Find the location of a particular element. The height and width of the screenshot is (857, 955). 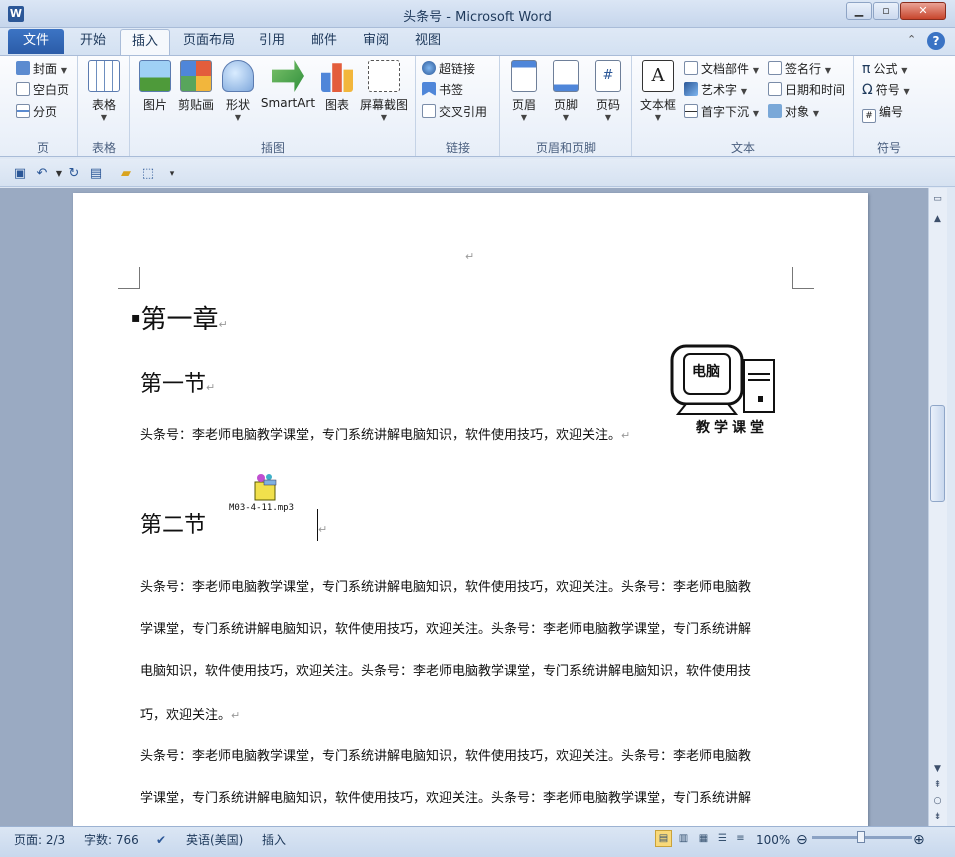

picture-button: 图片 is located at coordinates (155, 86).